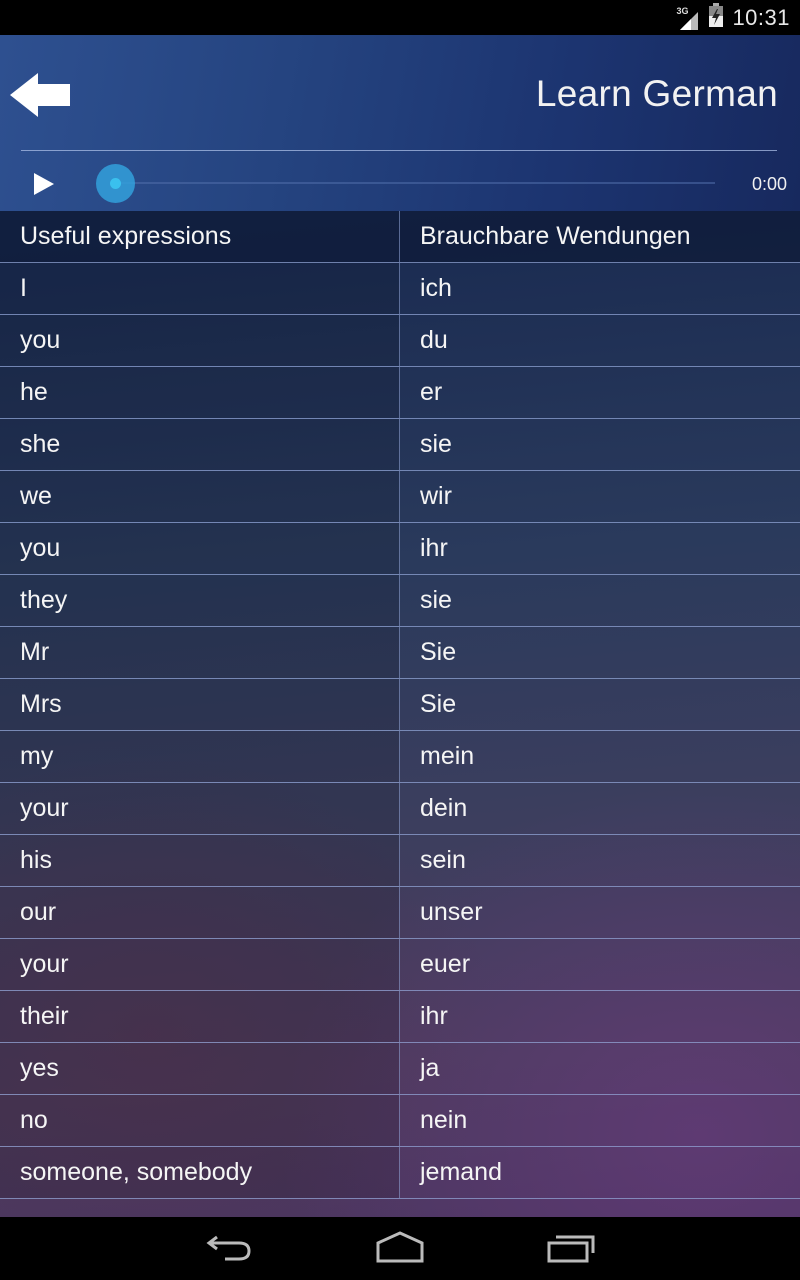 The width and height of the screenshot is (800, 1280). I want to click on table-row: yes ja, so click(400, 1069).